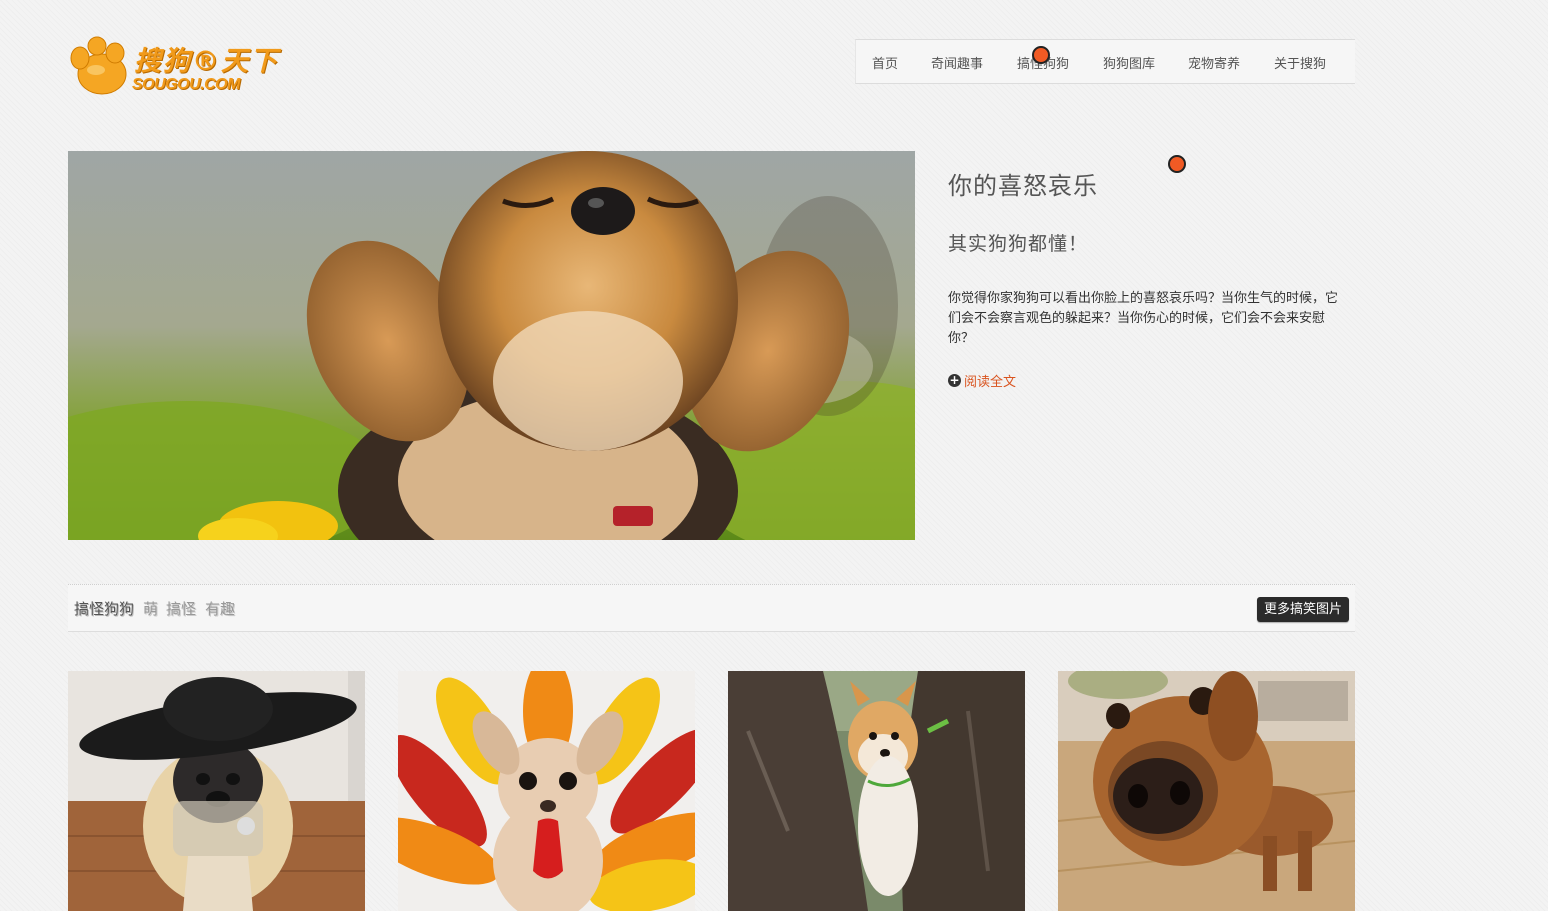 The image size is (1548, 911). Describe the element at coordinates (186, 84) in the screenshot. I see `logo-english-text: SOUGOU.COM` at that location.